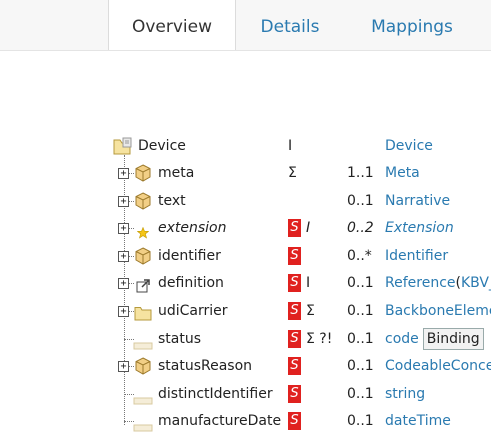 This screenshot has width=491, height=443. Describe the element at coordinates (409, 146) in the screenshot. I see `element-type-link: Device` at that location.